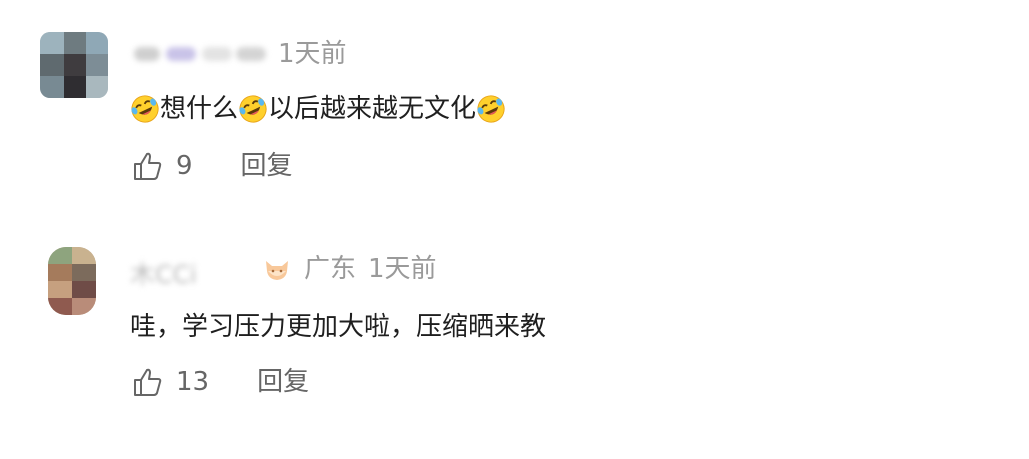 The image size is (1029, 459). I want to click on comment-actions: 13 回复, so click(220, 382).